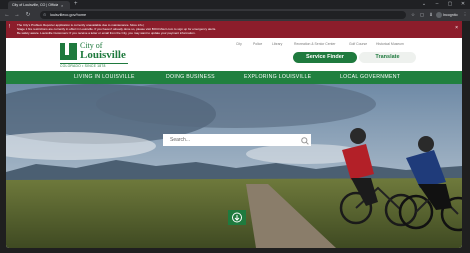 This screenshot has width=470, height=253. I want to click on nav-exploring-louisville: EXPLORING LOUISVILLE, so click(277, 77).